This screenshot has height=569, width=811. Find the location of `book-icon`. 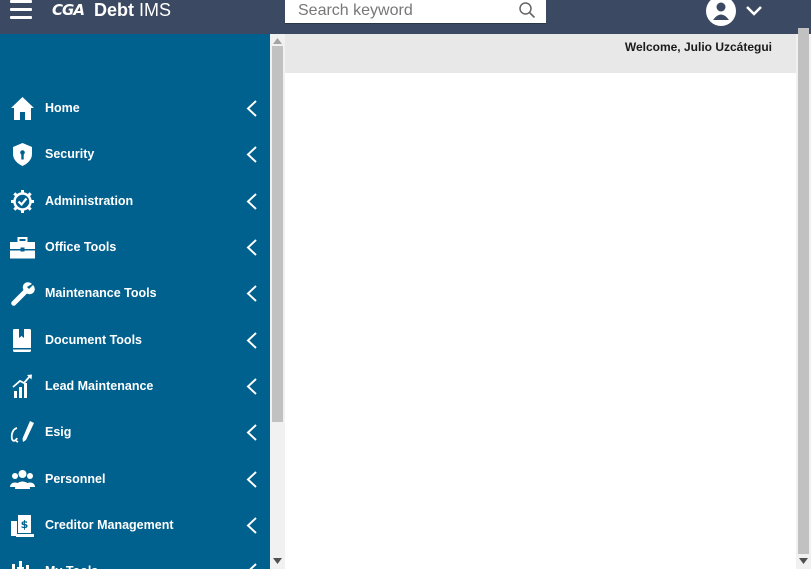

book-icon is located at coordinates (22, 340).